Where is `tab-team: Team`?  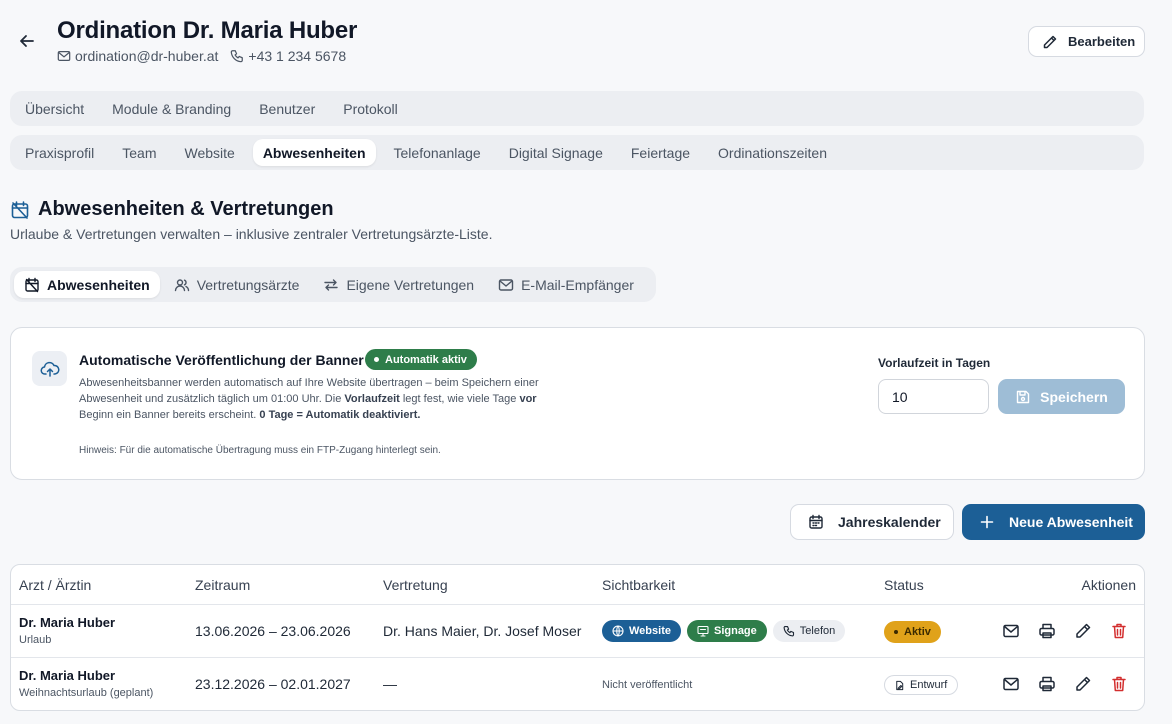
tab-team: Team is located at coordinates (139, 152).